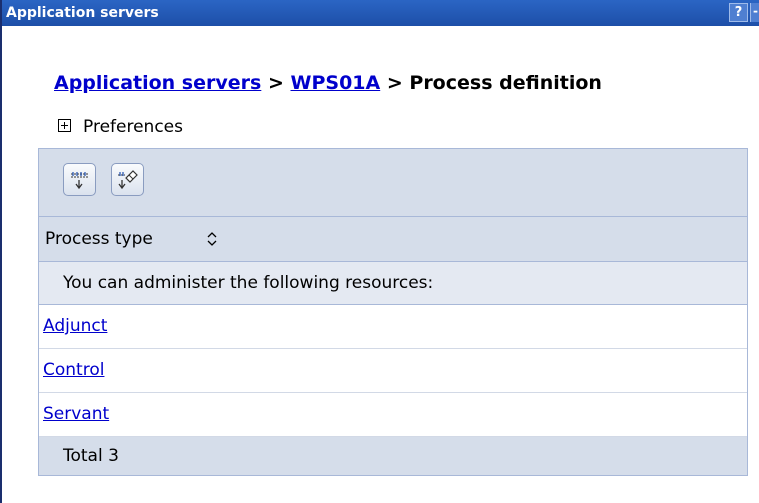 The image size is (759, 503). What do you see at coordinates (82, 13) in the screenshot?
I see `portlet-title: Application servers` at bounding box center [82, 13].